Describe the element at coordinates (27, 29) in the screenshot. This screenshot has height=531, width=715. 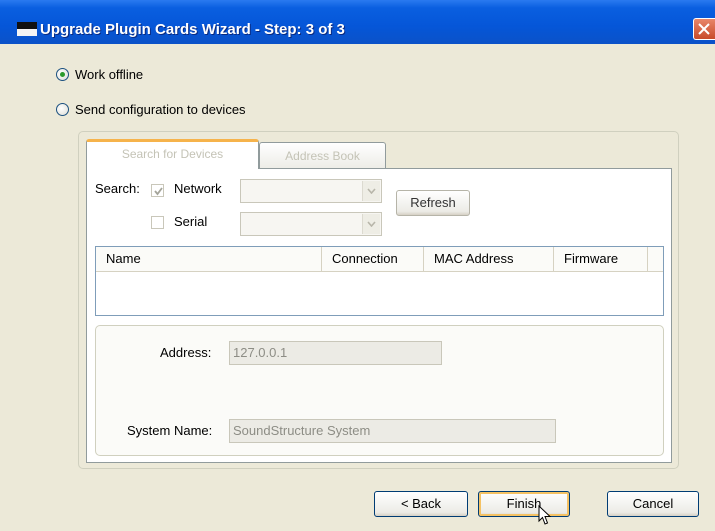
I see `app-icon` at that location.